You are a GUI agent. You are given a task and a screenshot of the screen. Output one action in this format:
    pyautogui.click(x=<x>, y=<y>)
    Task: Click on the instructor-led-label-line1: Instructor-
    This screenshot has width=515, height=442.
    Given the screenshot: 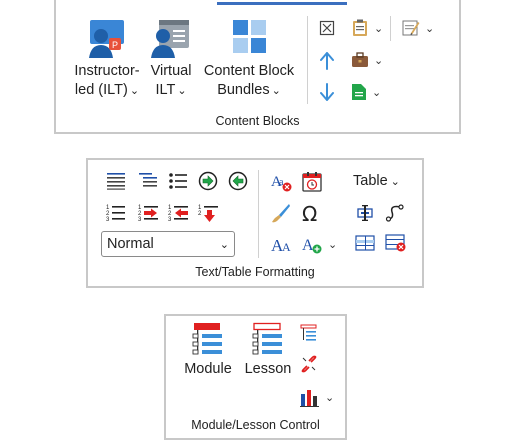 What is the action you would take?
    pyautogui.click(x=107, y=71)
    